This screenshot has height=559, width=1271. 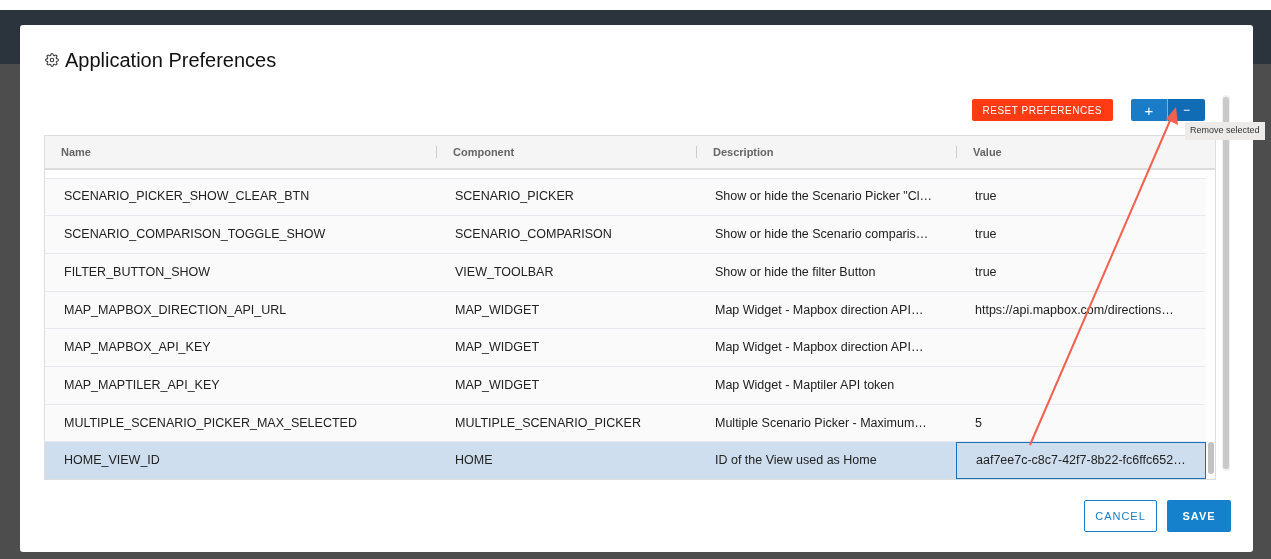 What do you see at coordinates (504, 272) in the screenshot?
I see `table-cell-text: VIEW_TOOLBAR` at bounding box center [504, 272].